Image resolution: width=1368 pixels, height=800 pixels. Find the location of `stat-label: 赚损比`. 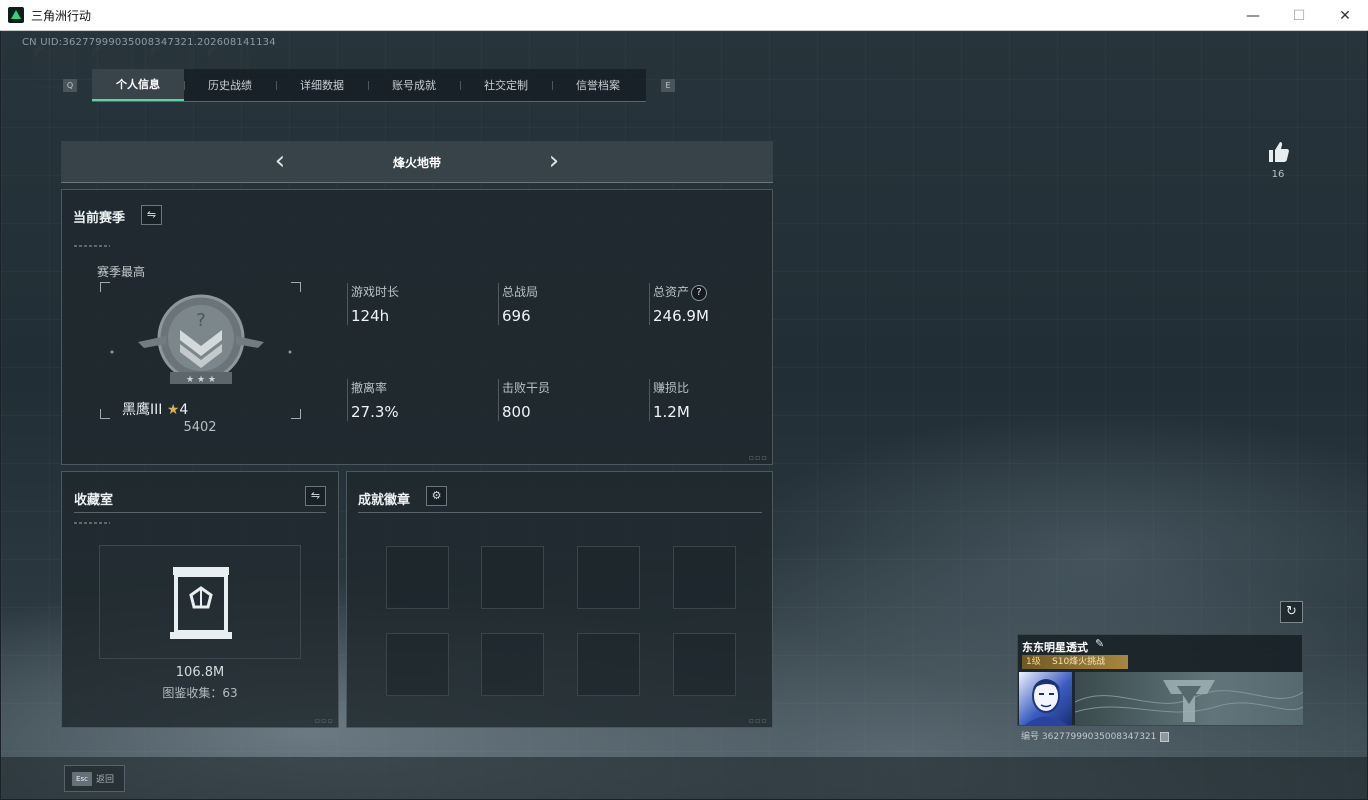

stat-label: 赚损比 is located at coordinates (671, 388).